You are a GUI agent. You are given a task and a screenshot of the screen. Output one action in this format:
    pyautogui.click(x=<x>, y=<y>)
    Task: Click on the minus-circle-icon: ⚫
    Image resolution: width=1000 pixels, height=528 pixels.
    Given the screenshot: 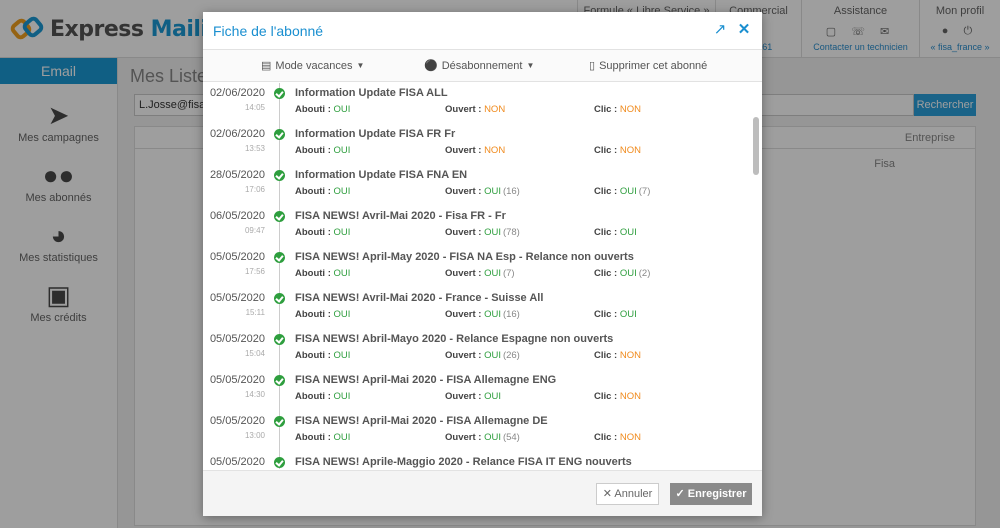 What is the action you would take?
    pyautogui.click(x=431, y=66)
    